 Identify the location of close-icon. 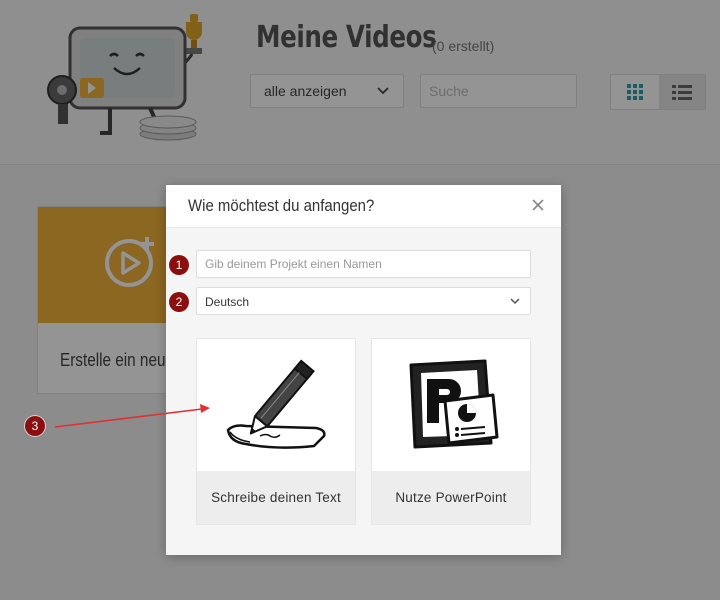
(538, 205).